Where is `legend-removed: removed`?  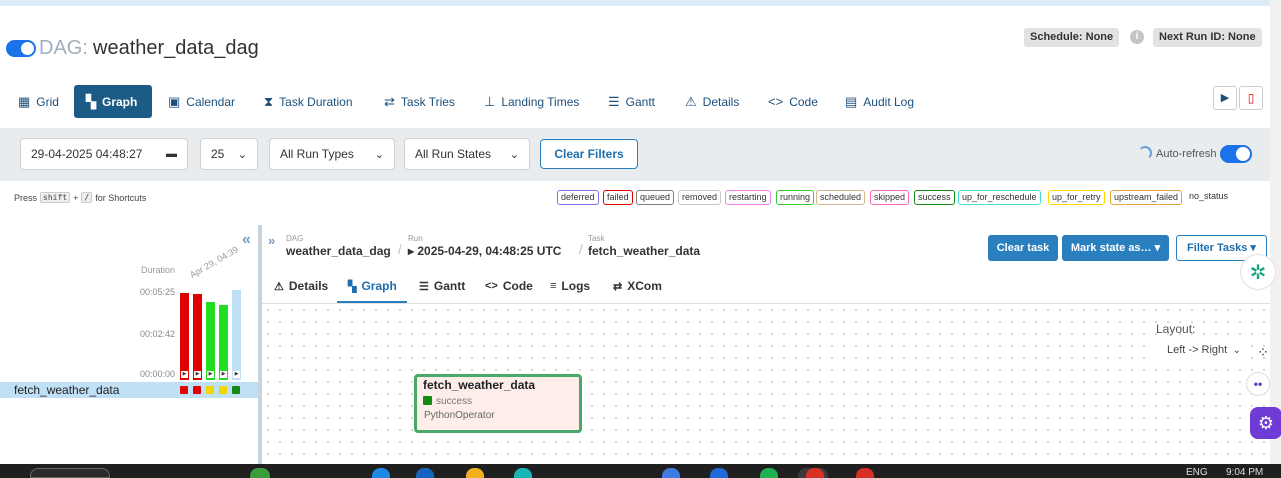
legend-removed: removed is located at coordinates (700, 197).